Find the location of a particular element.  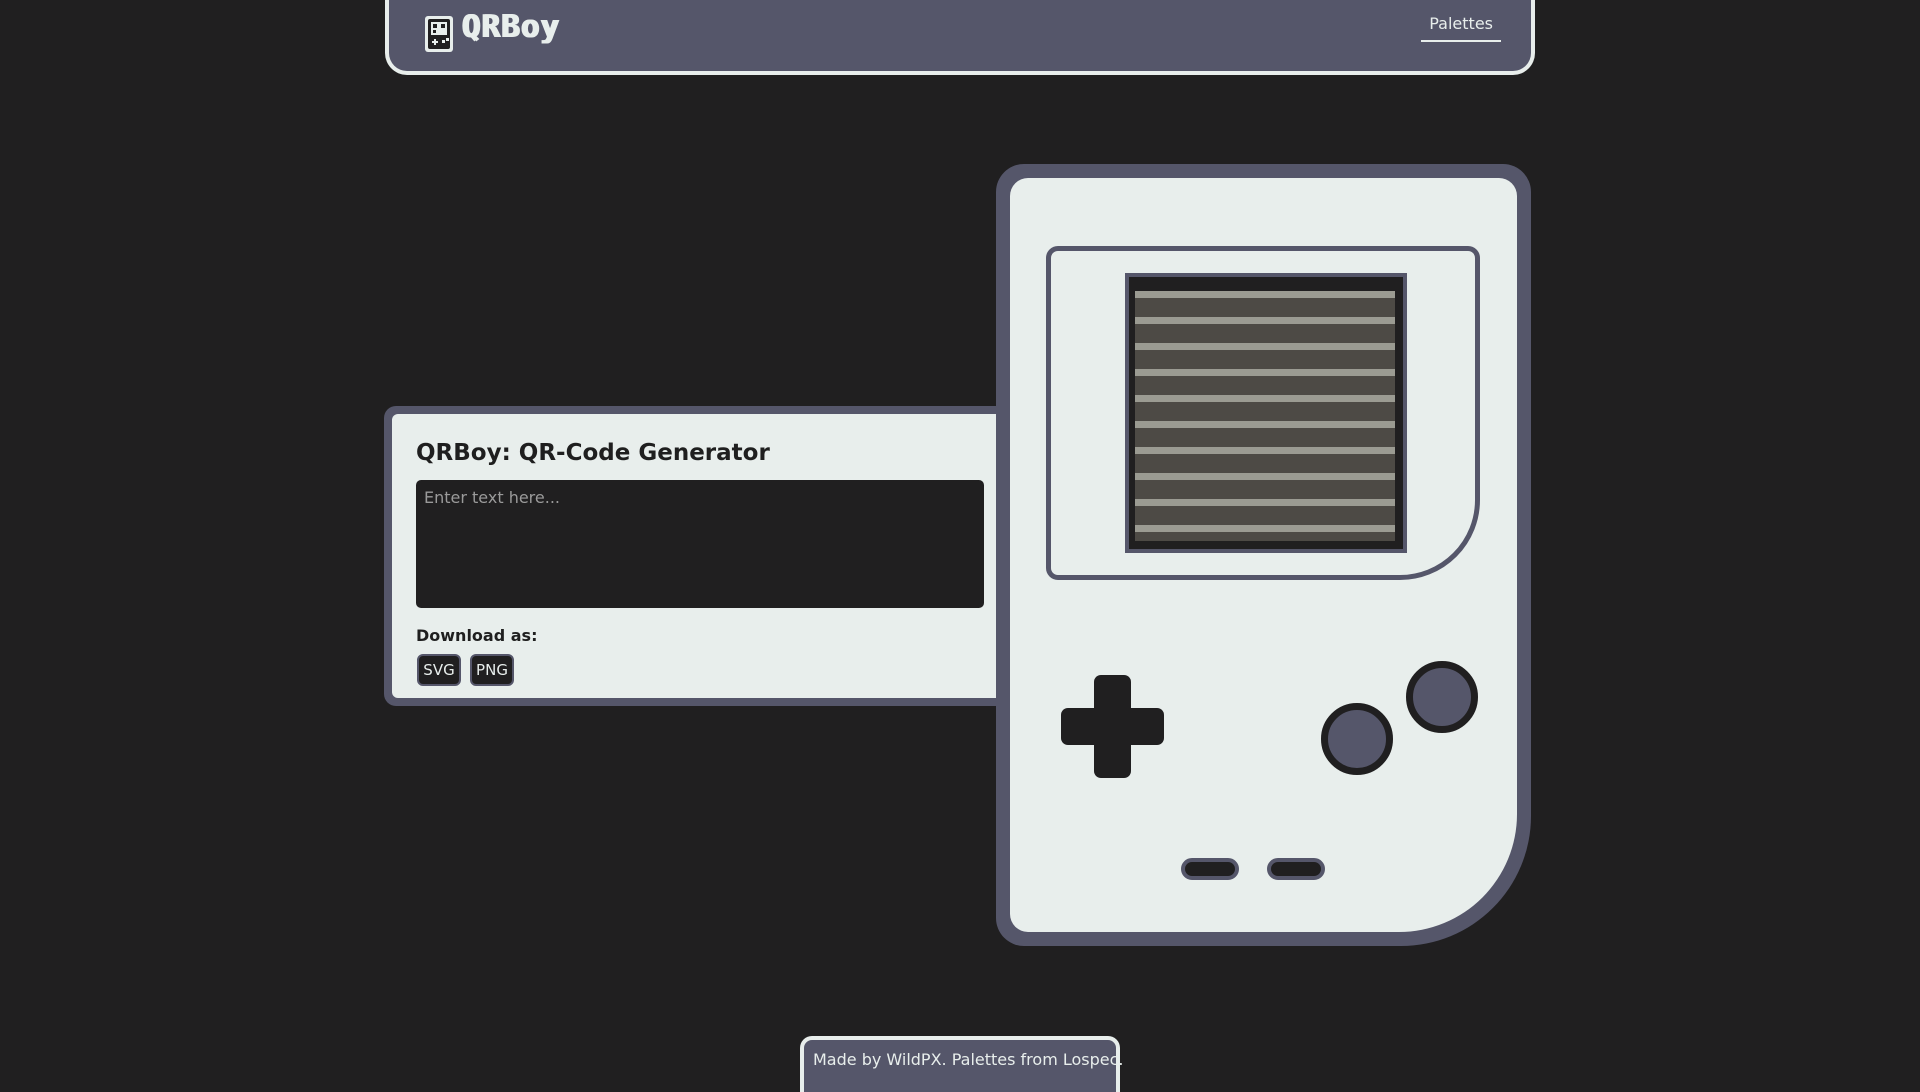

select-button is located at coordinates (1210, 869).